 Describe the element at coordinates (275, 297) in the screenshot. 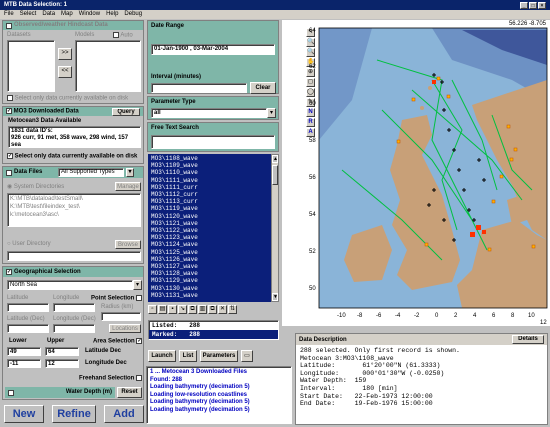

I see `scroll-down-arrow-icon: ▼` at that location.